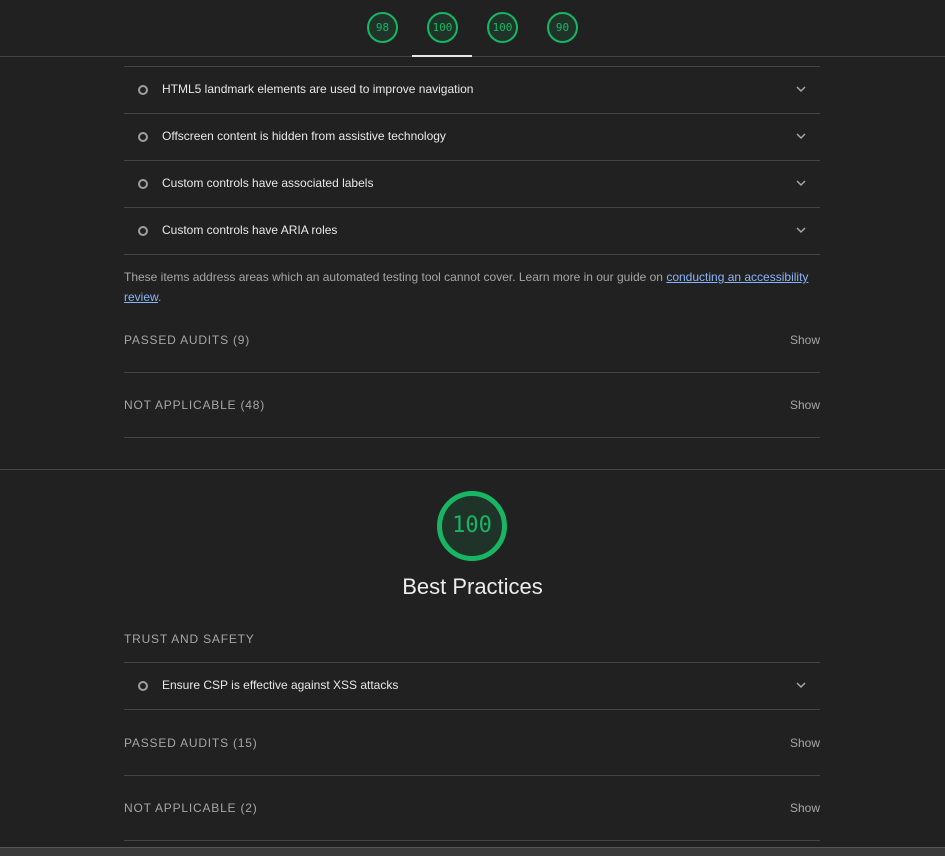 The width and height of the screenshot is (945, 856). I want to click on score-gauge-performance: 98, so click(382, 27).